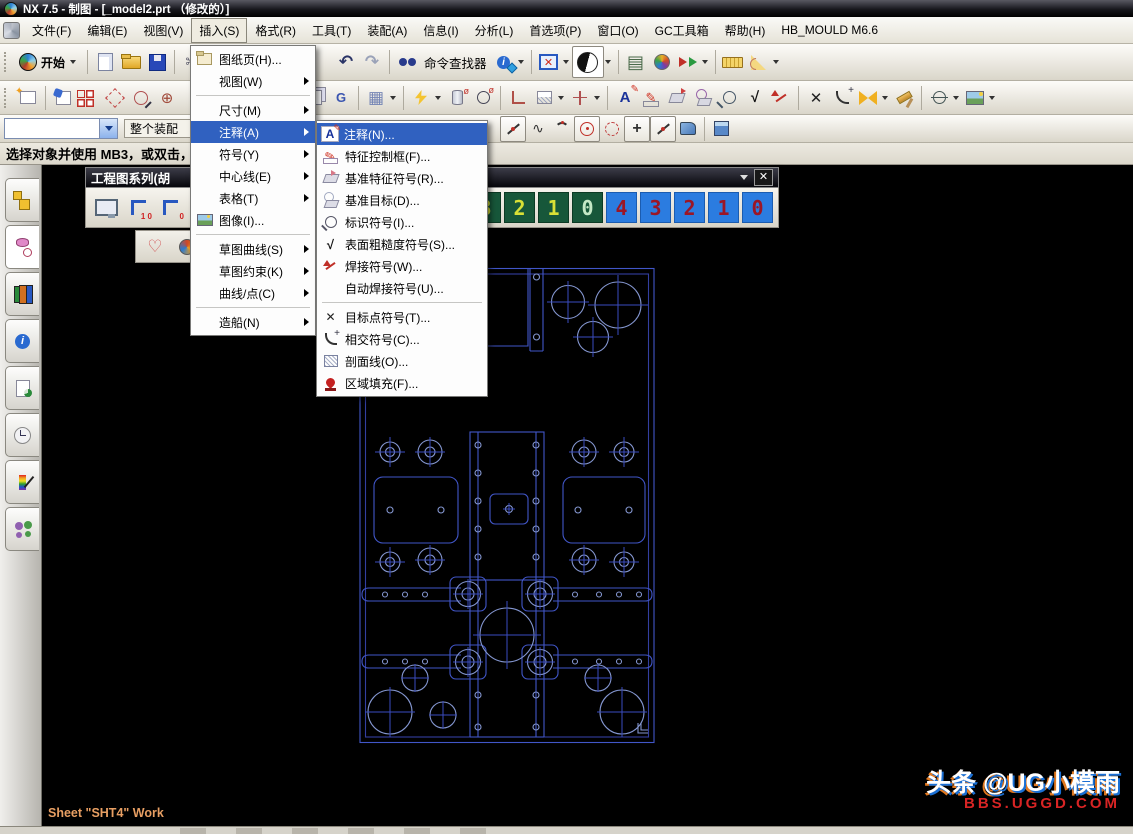  I want to click on tab-library, so click(22, 294).